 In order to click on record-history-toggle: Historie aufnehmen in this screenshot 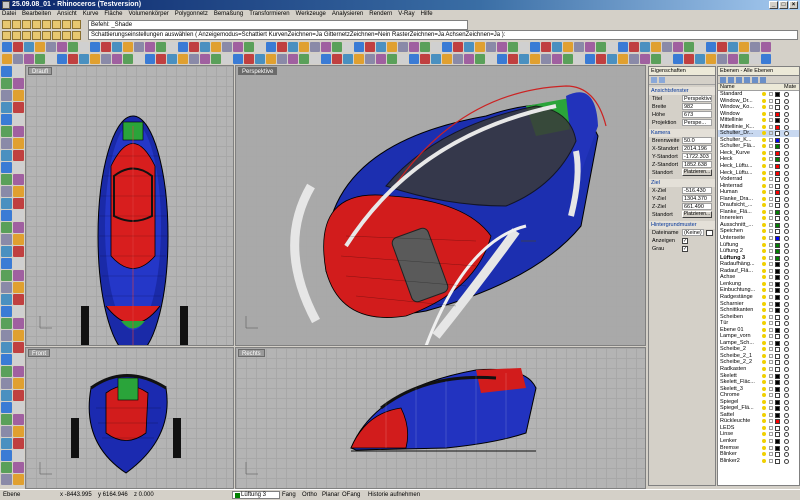, I will do `click(394, 495)`.